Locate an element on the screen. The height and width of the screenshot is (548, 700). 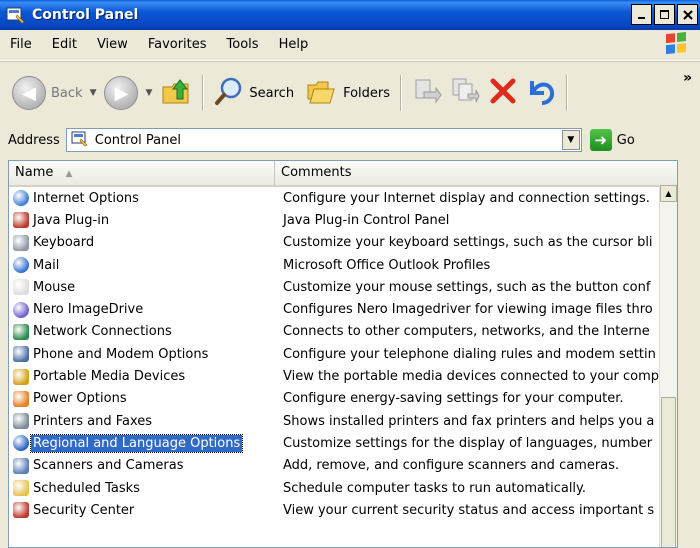
copy-to-button is located at coordinates (465, 93).